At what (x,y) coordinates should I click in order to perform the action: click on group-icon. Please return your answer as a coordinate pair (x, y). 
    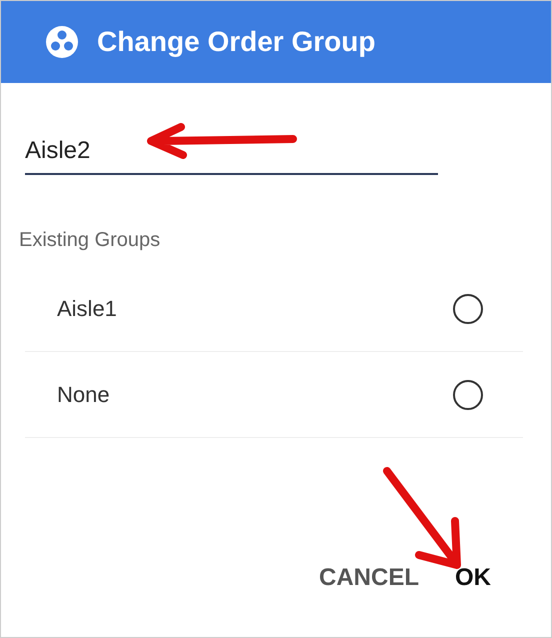
    Looking at the image, I should click on (62, 42).